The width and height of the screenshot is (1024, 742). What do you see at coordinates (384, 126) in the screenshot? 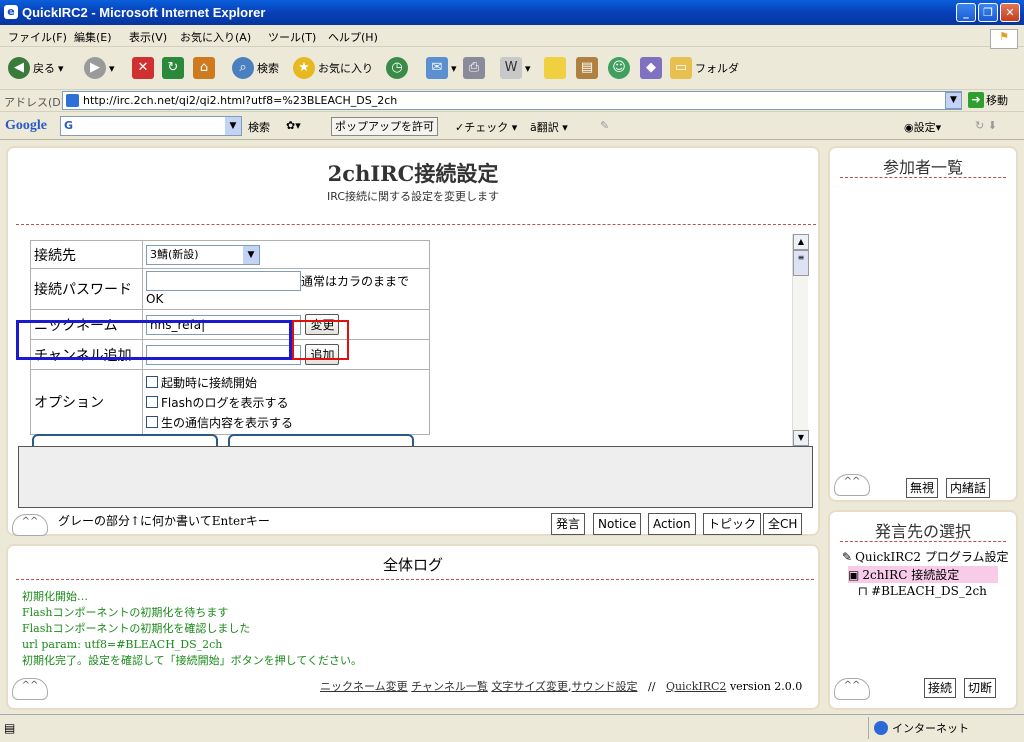
I see `allow-popup-button: ポップアップを許可` at bounding box center [384, 126].